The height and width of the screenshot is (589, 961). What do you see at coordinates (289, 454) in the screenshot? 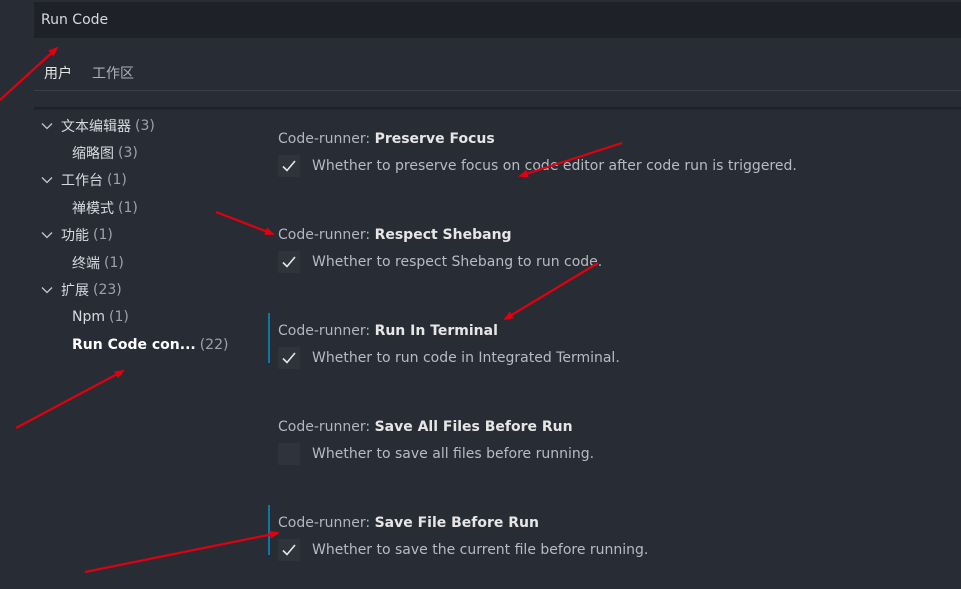
I see `save-all-files-checkbox` at bounding box center [289, 454].